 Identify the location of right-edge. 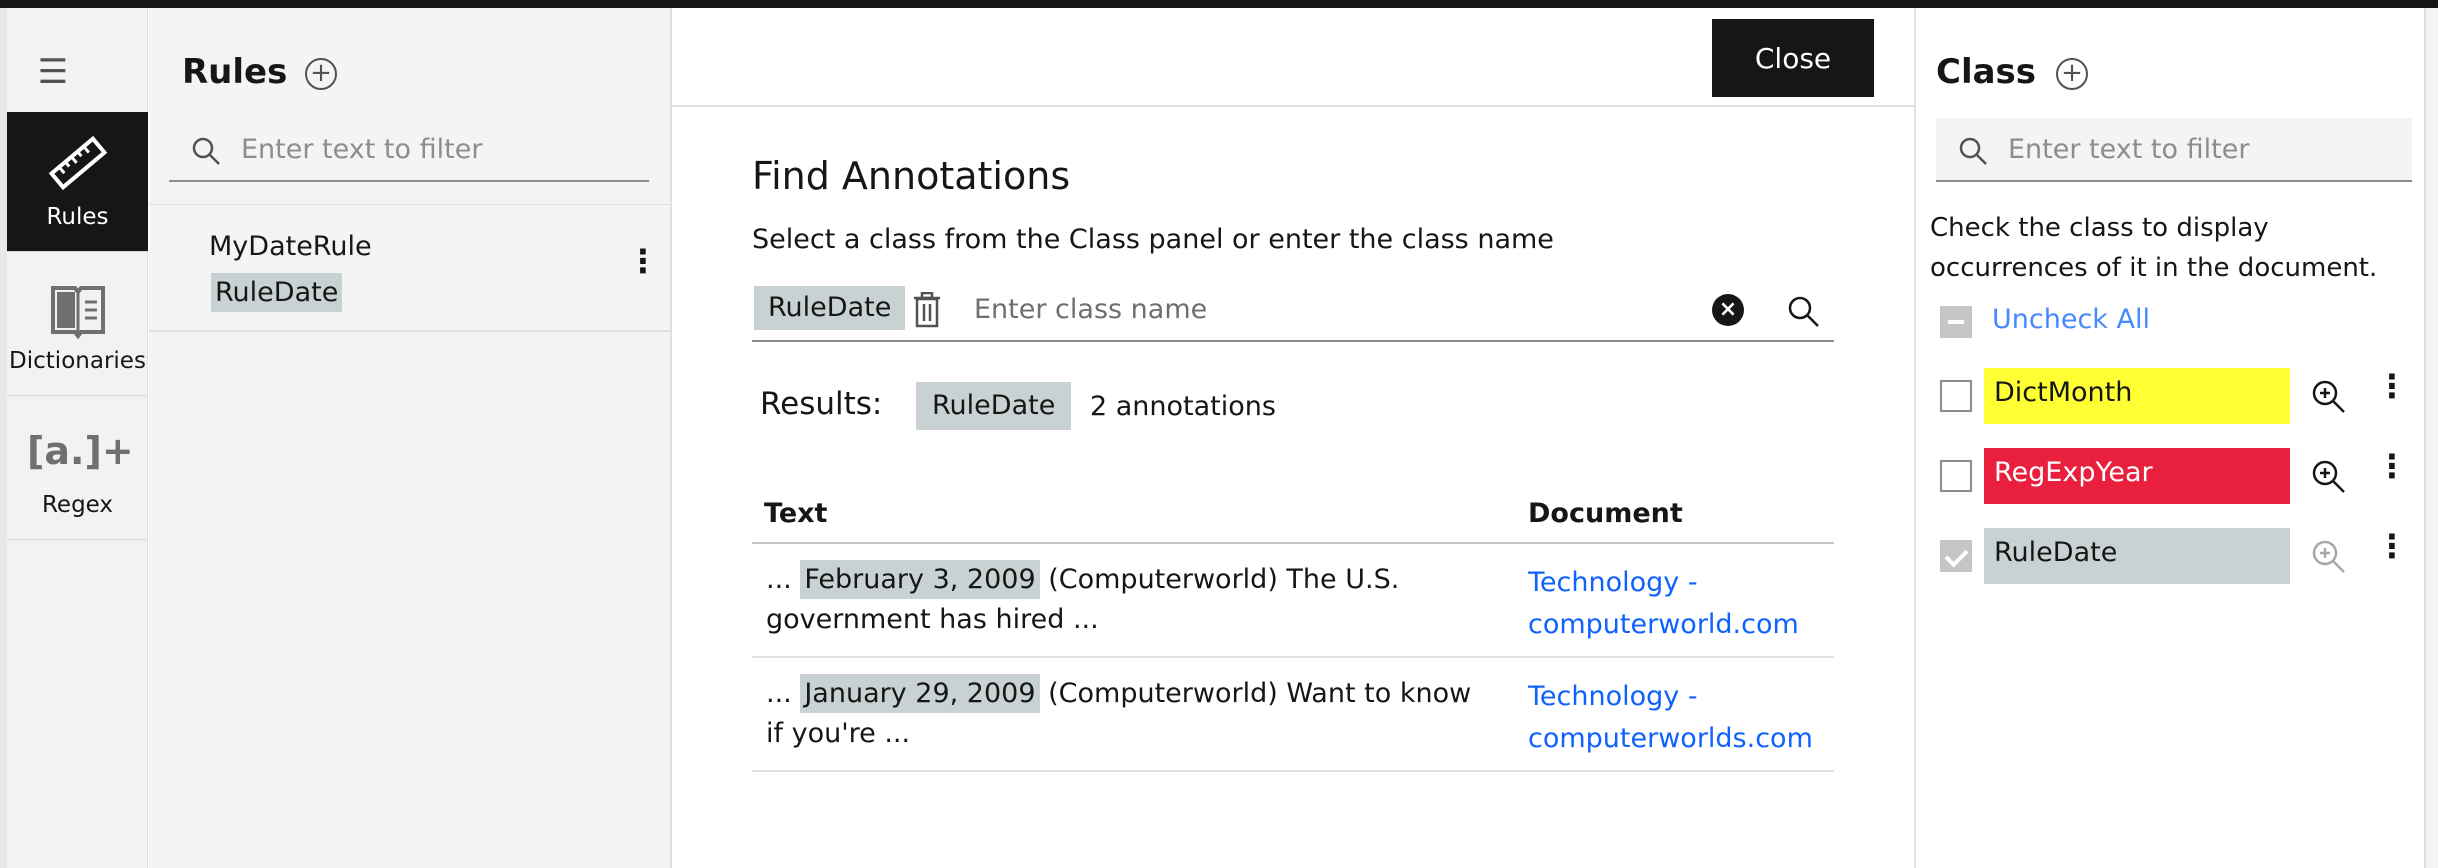
(2431, 438).